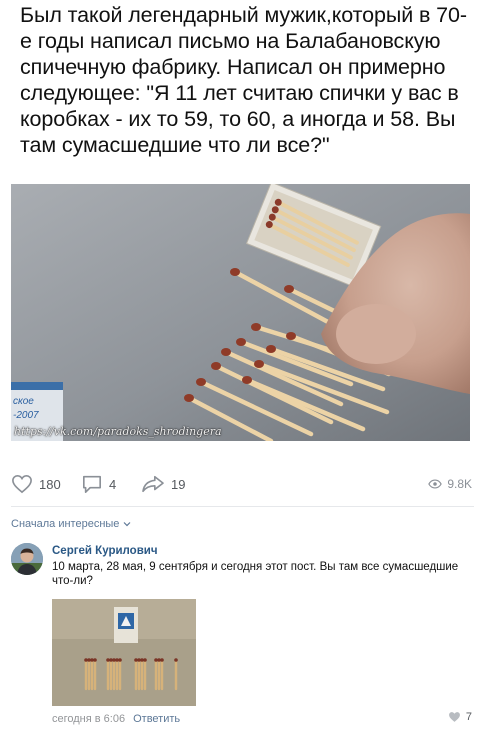 The width and height of the screenshot is (485, 737). What do you see at coordinates (23, 401) in the screenshot?
I see `box-label: ское` at bounding box center [23, 401].